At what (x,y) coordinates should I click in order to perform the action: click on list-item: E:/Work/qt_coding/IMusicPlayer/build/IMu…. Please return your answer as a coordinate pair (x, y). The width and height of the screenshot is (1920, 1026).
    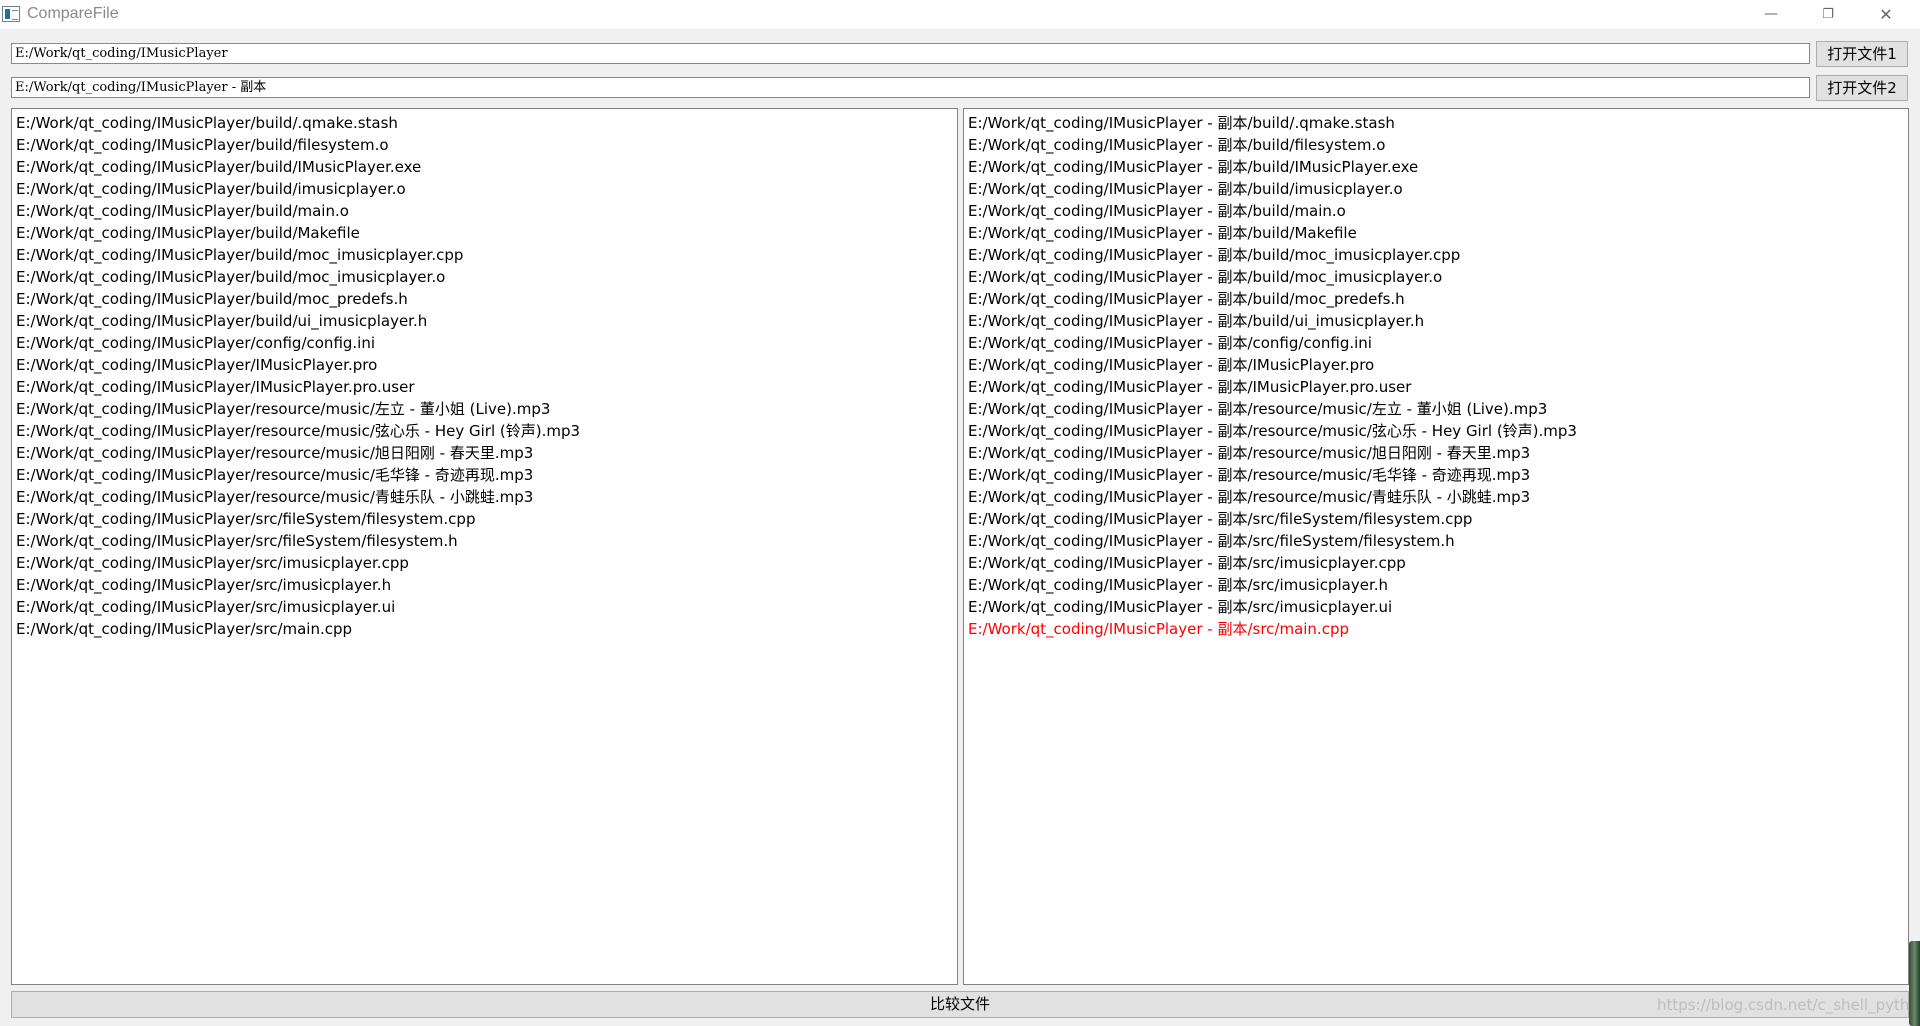
    Looking at the image, I should click on (486, 167).